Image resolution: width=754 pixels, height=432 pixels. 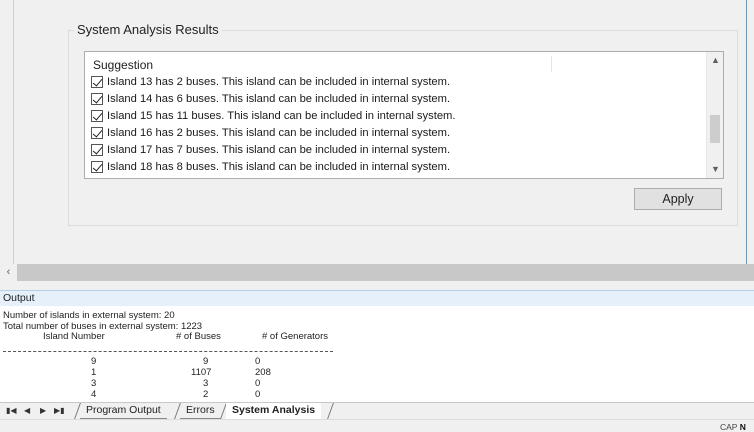 What do you see at coordinates (742, 427) in the screenshot?
I see `status-value: N` at bounding box center [742, 427].